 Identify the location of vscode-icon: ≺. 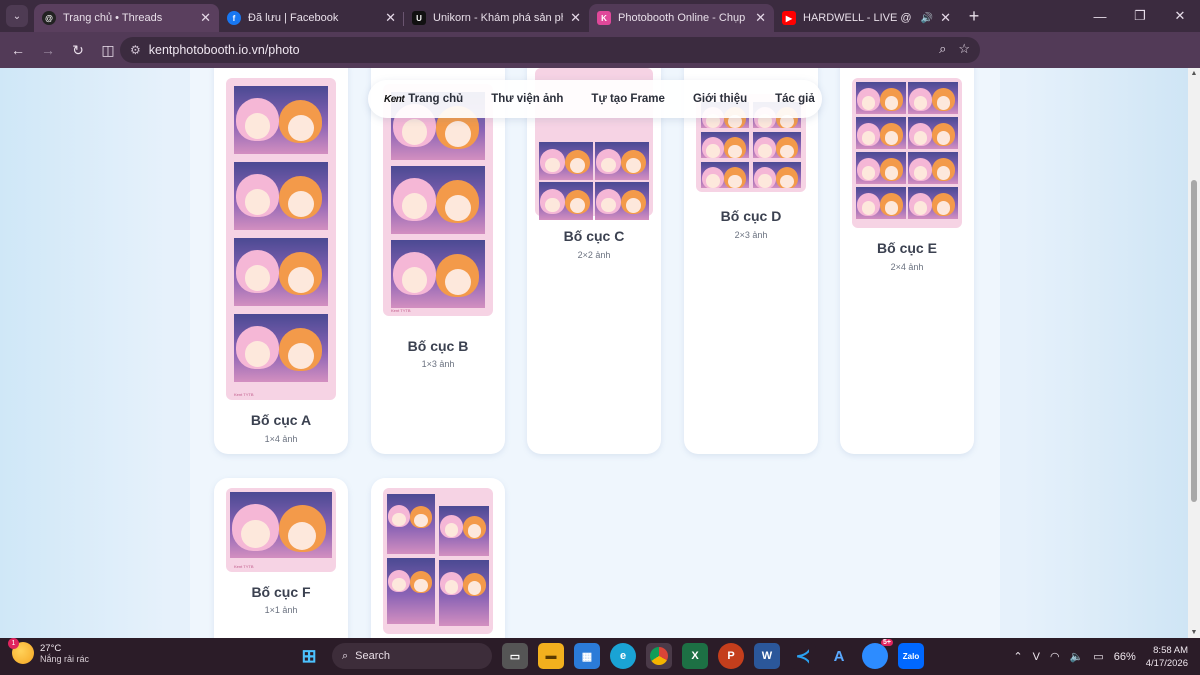
(803, 656).